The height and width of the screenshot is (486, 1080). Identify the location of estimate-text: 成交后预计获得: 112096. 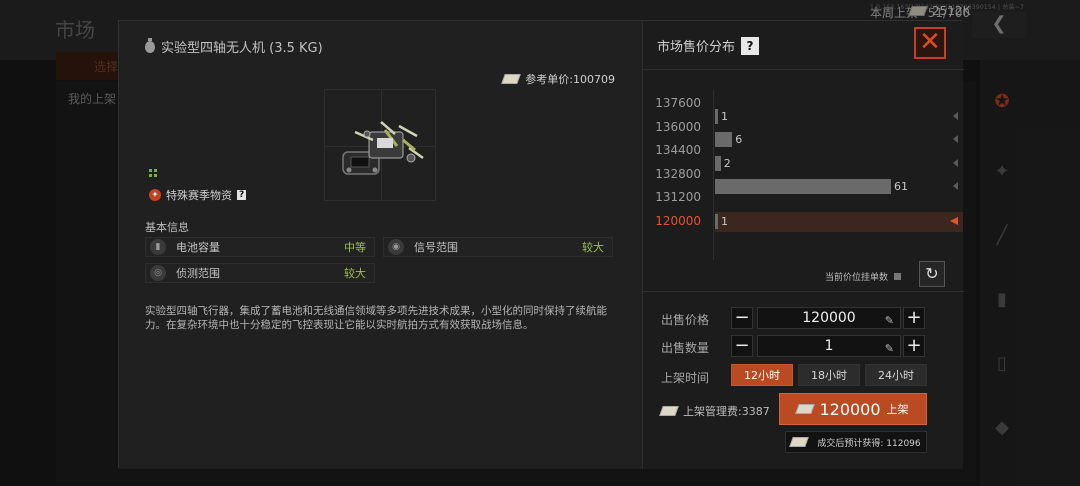
(869, 443).